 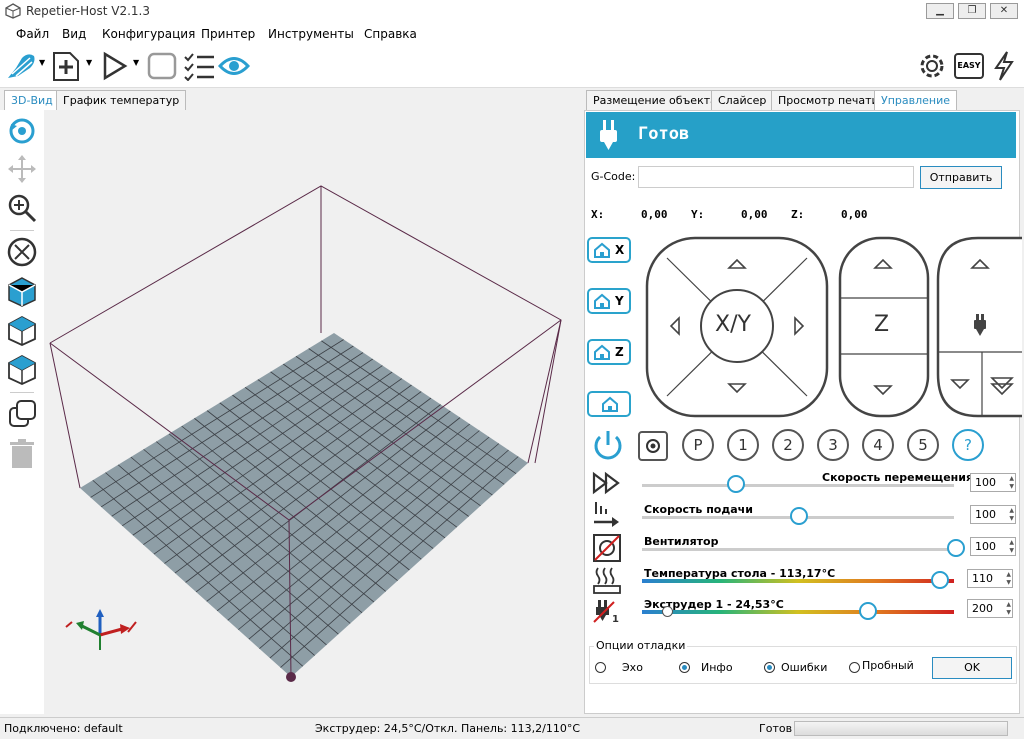 What do you see at coordinates (291, 677) in the screenshot?
I see `origin-marker` at bounding box center [291, 677].